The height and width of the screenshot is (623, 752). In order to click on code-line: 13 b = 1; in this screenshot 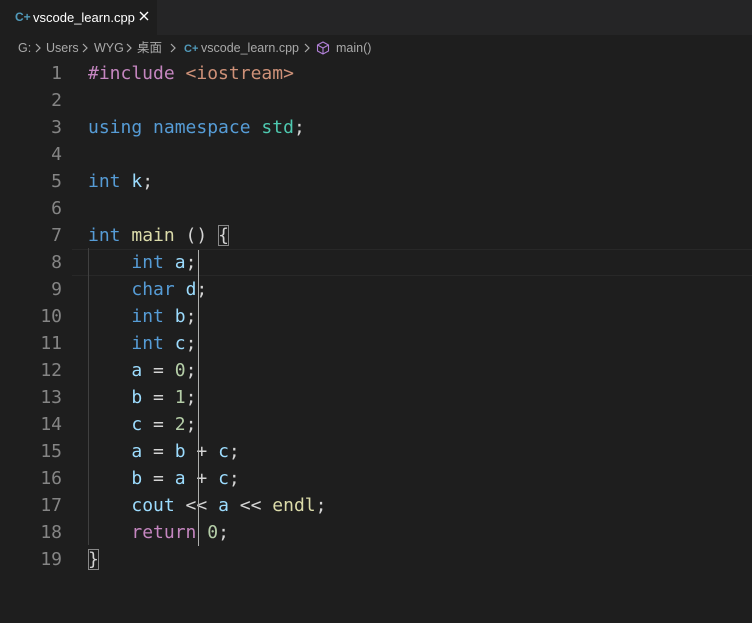, I will do `click(376, 397)`.